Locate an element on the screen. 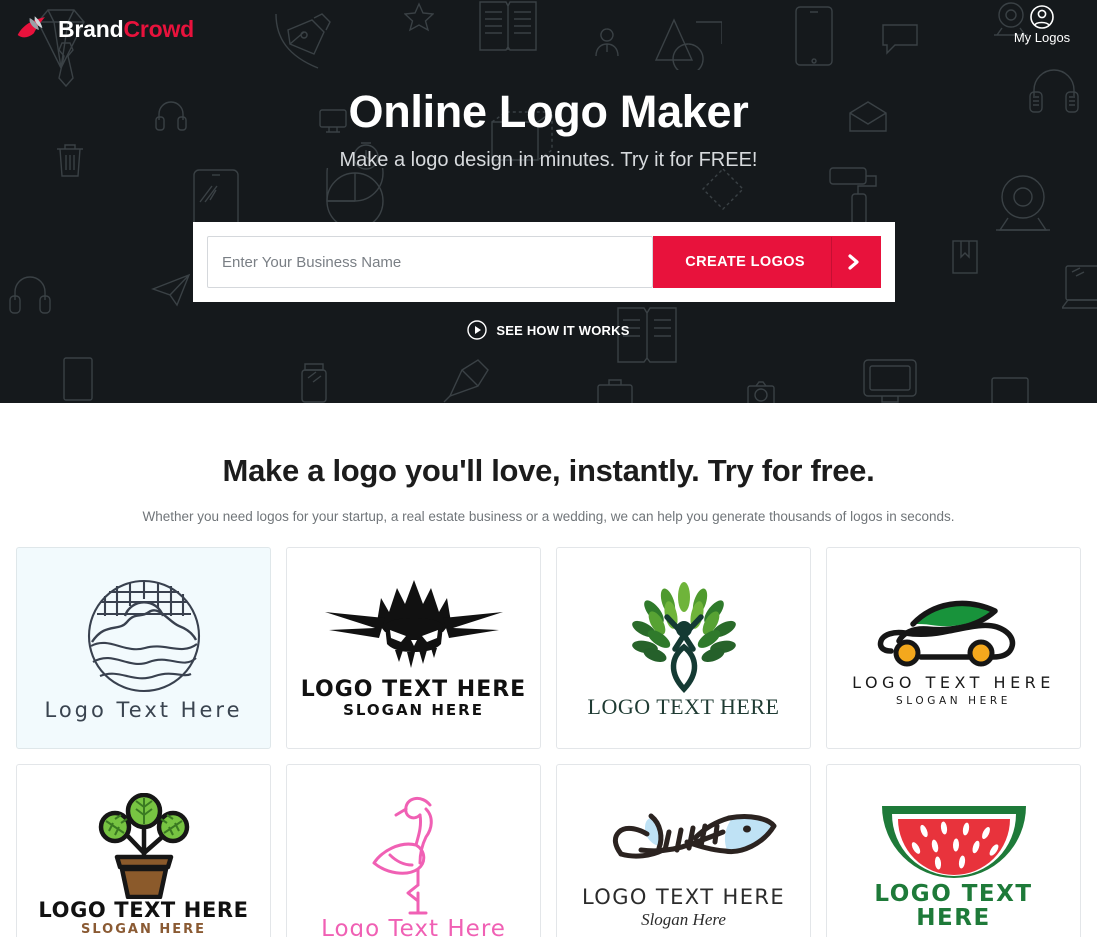 The image size is (1097, 937). pen-tool-icon is located at coordinates (466, 381).